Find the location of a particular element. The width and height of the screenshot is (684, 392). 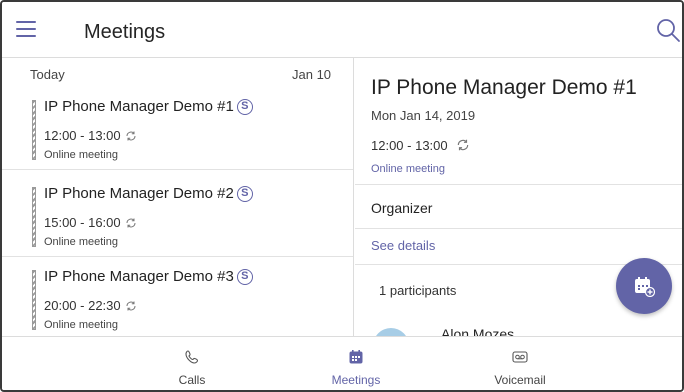

meeting-time-row: 20:00 - 22:30 is located at coordinates (90, 305).